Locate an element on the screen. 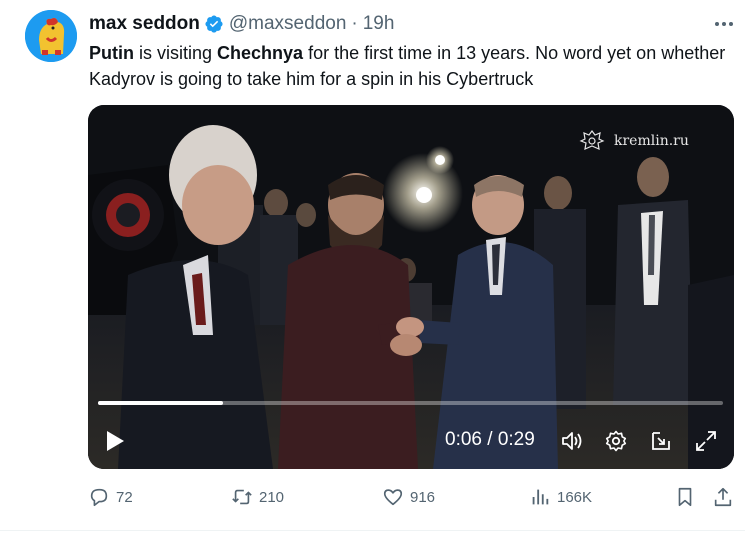 The width and height of the screenshot is (745, 538). share-button is located at coordinates (726, 497).